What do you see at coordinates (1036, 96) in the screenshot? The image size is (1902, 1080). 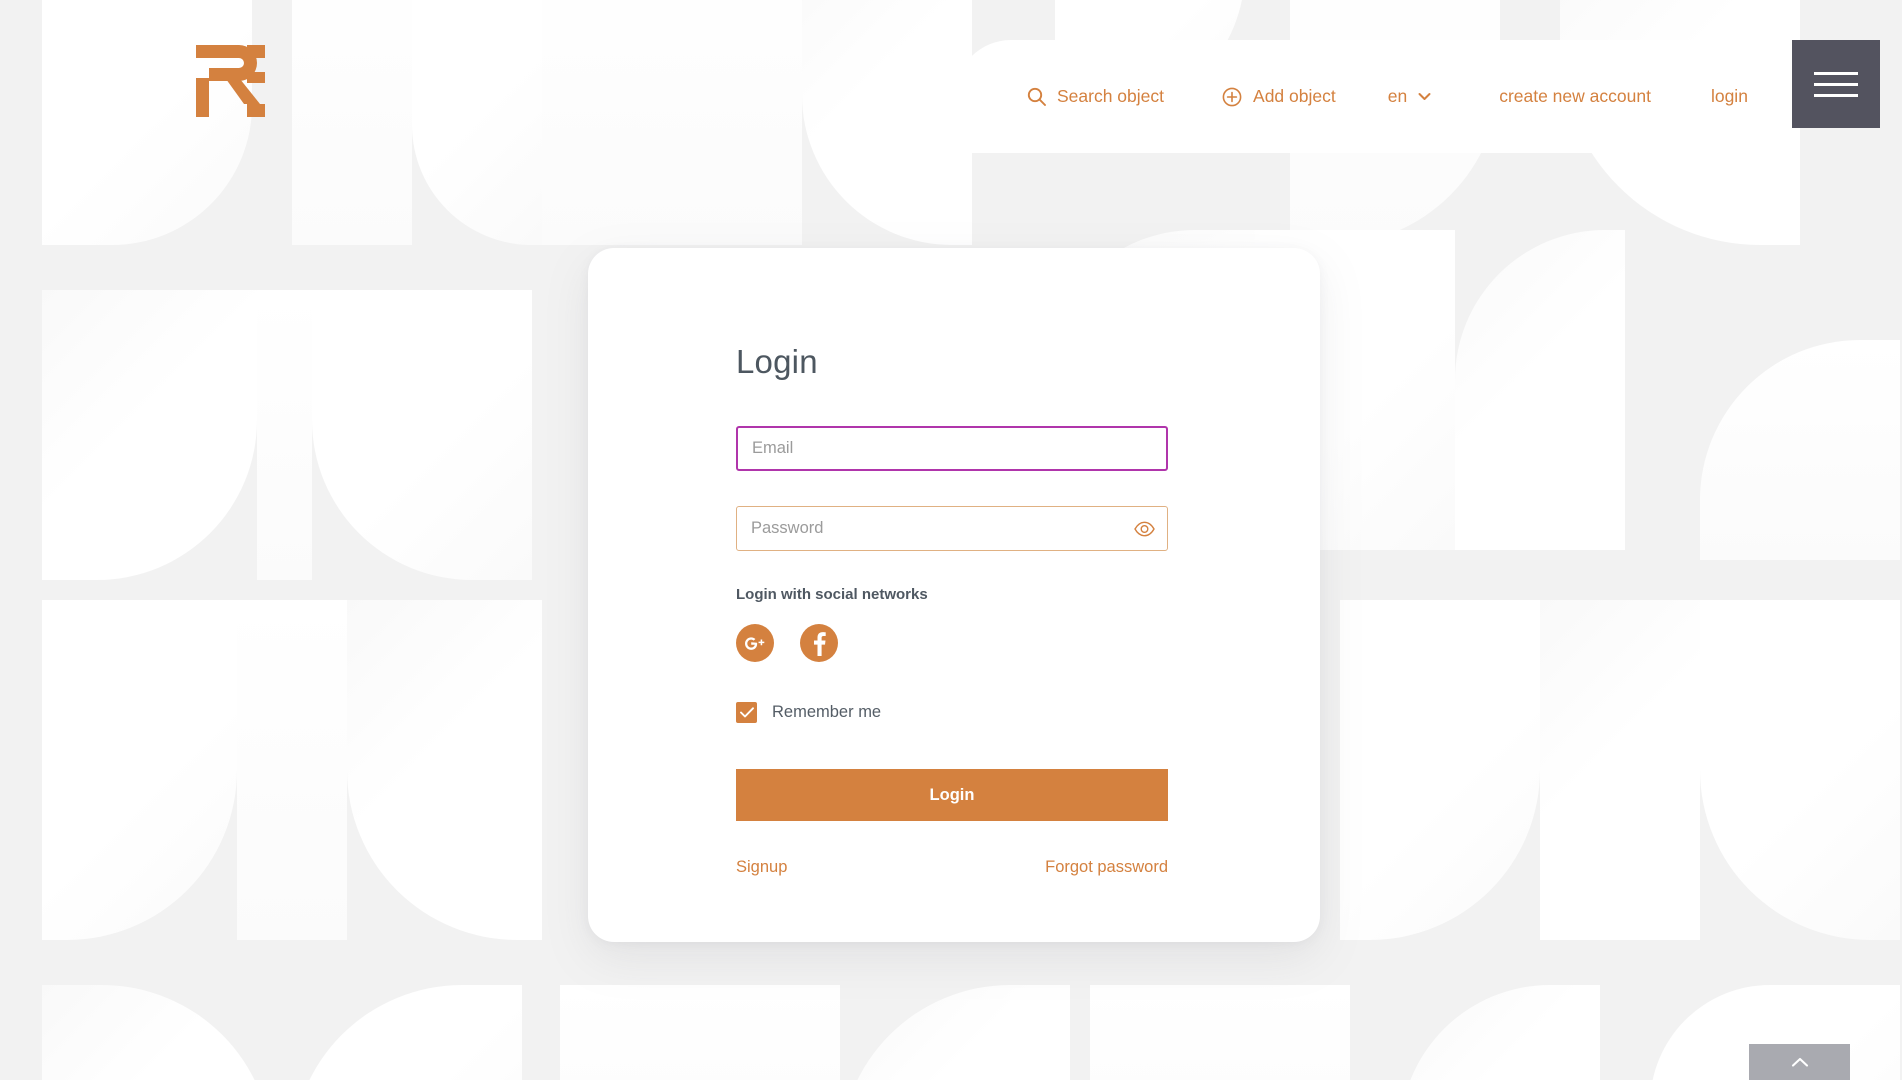 I see `search-icon` at bounding box center [1036, 96].